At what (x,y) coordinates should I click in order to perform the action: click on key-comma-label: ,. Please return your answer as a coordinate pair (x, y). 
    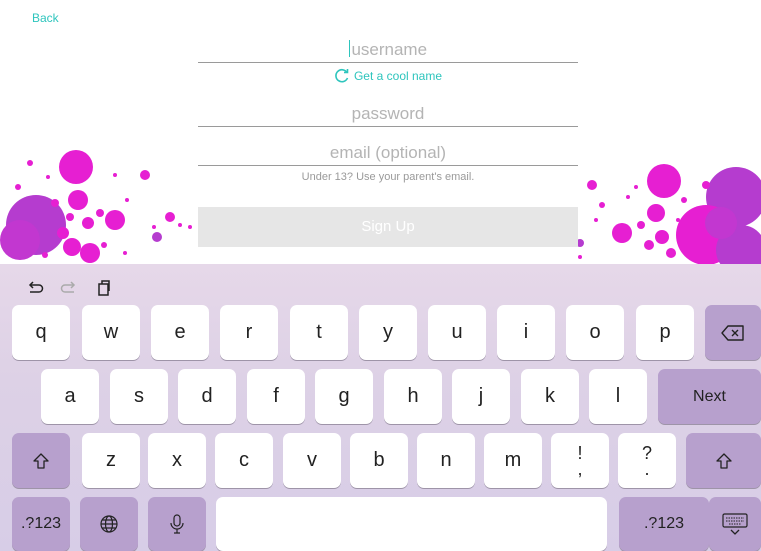
    Looking at the image, I should click on (580, 468).